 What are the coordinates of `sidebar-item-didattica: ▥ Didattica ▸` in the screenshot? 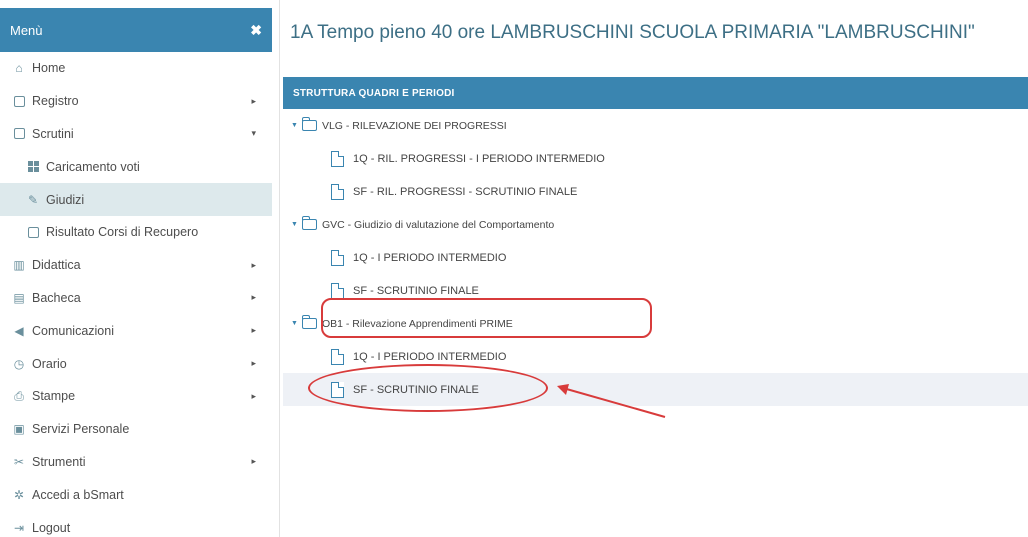 It's located at (136, 265).